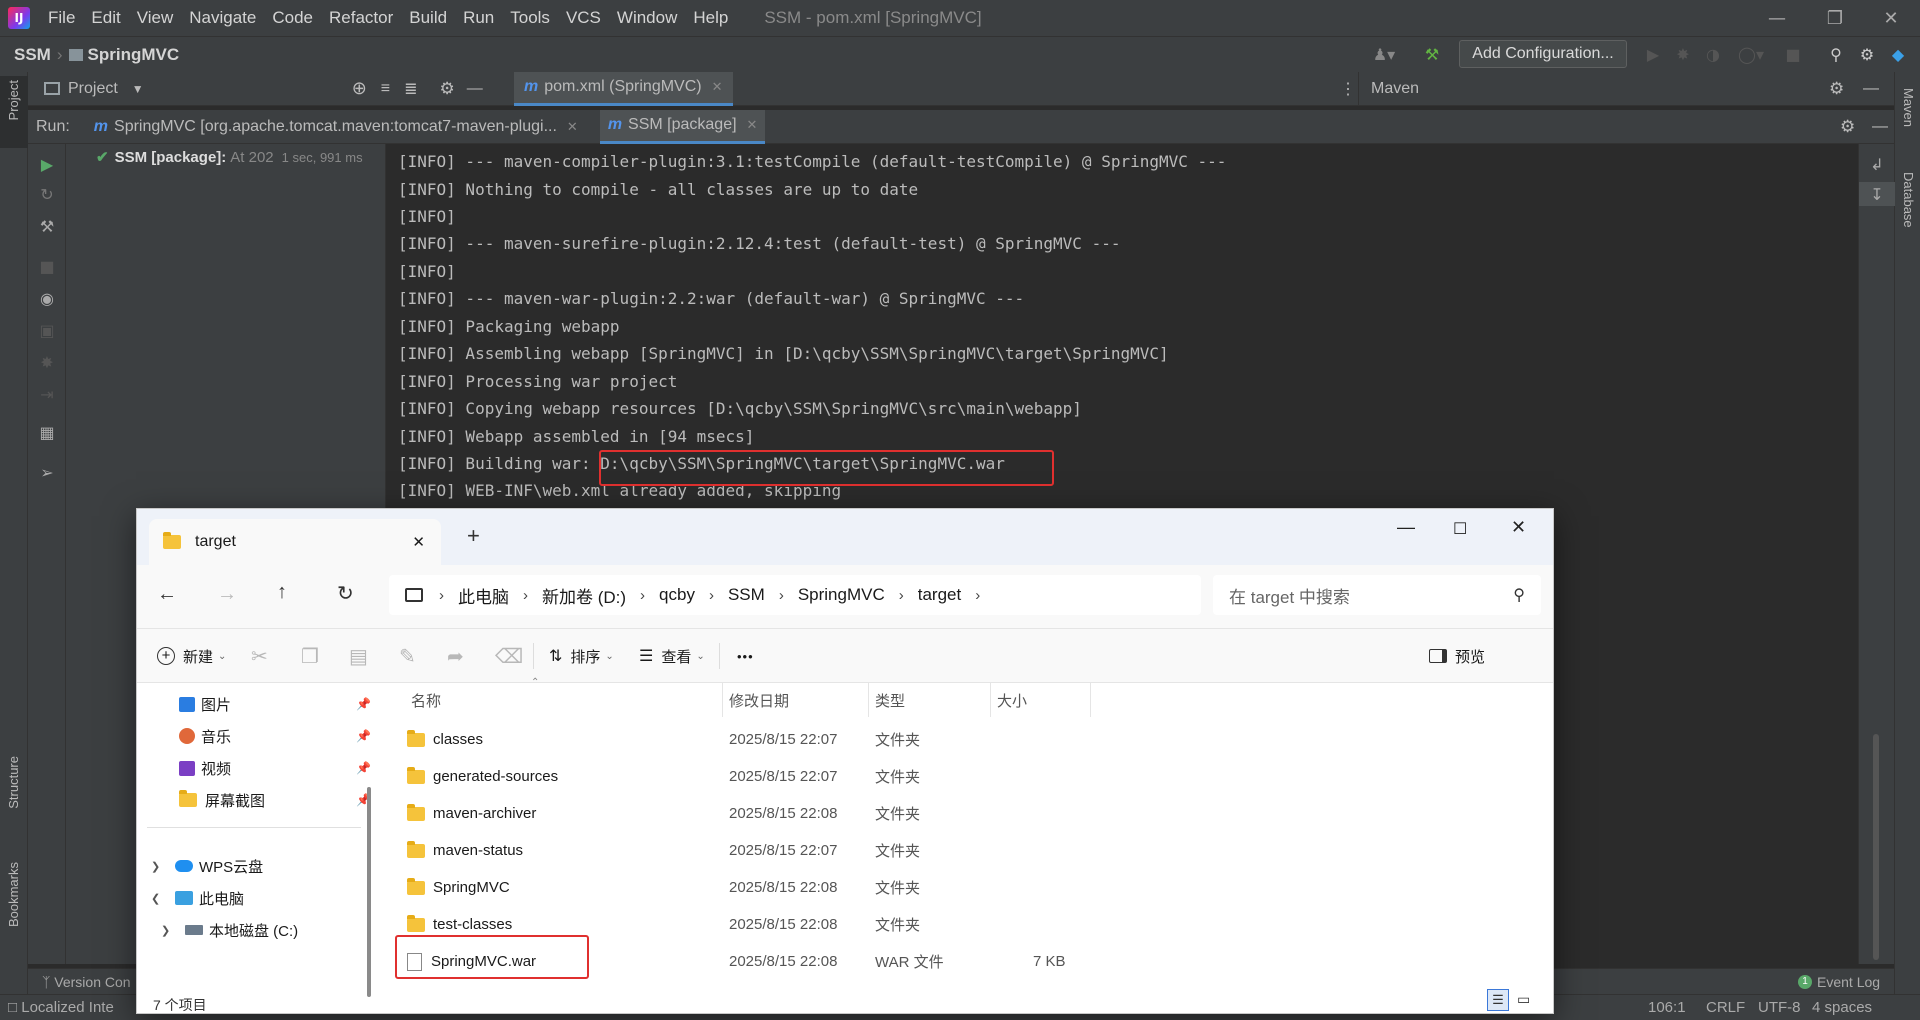  What do you see at coordinates (1877, 164) in the screenshot?
I see `soft-wrap-icon: ↲` at bounding box center [1877, 164].